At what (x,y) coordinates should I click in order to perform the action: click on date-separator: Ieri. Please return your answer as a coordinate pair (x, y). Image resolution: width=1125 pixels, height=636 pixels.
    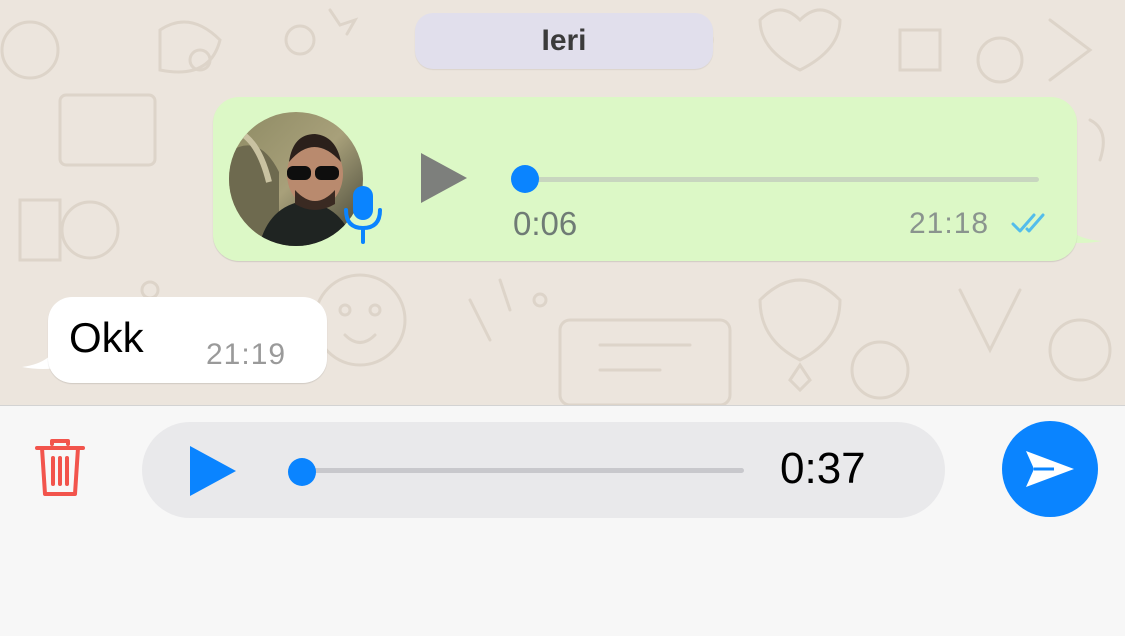
    Looking at the image, I should click on (564, 41).